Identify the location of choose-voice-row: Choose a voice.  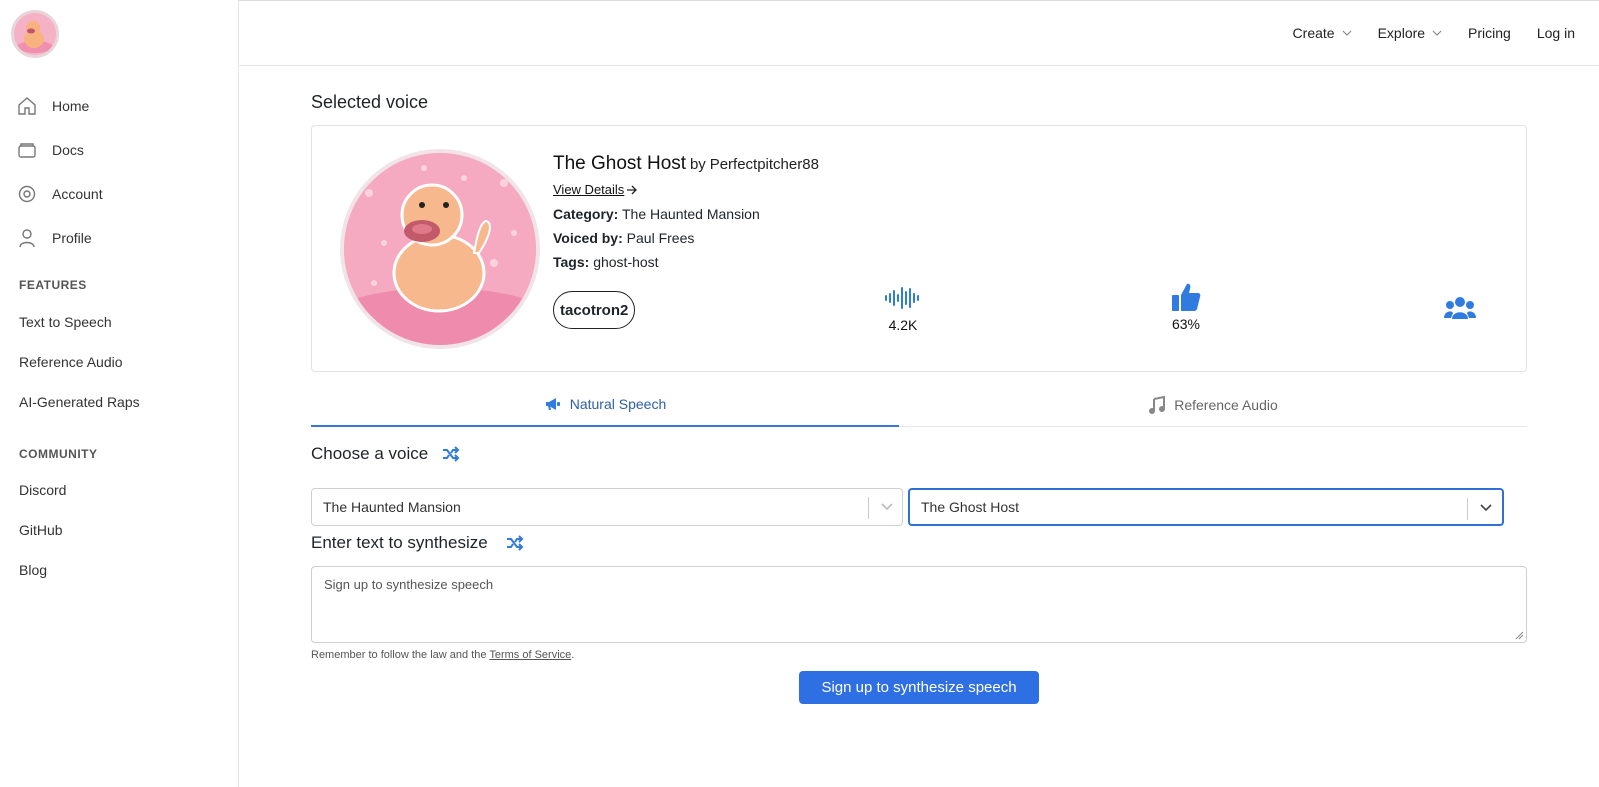
(385, 454).